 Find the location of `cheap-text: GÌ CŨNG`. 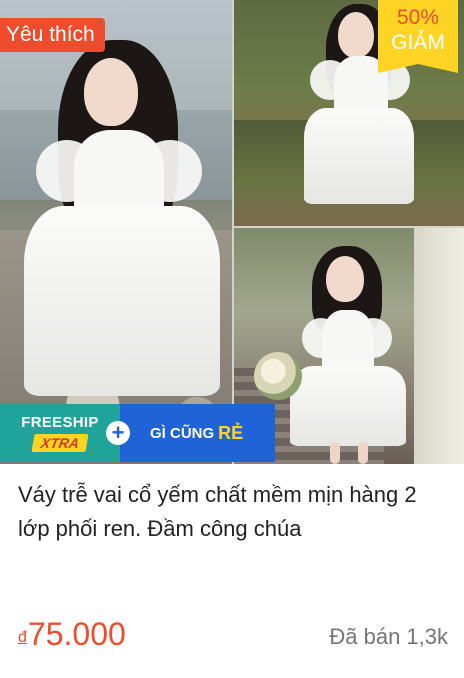

cheap-text: GÌ CŨNG is located at coordinates (182, 433).